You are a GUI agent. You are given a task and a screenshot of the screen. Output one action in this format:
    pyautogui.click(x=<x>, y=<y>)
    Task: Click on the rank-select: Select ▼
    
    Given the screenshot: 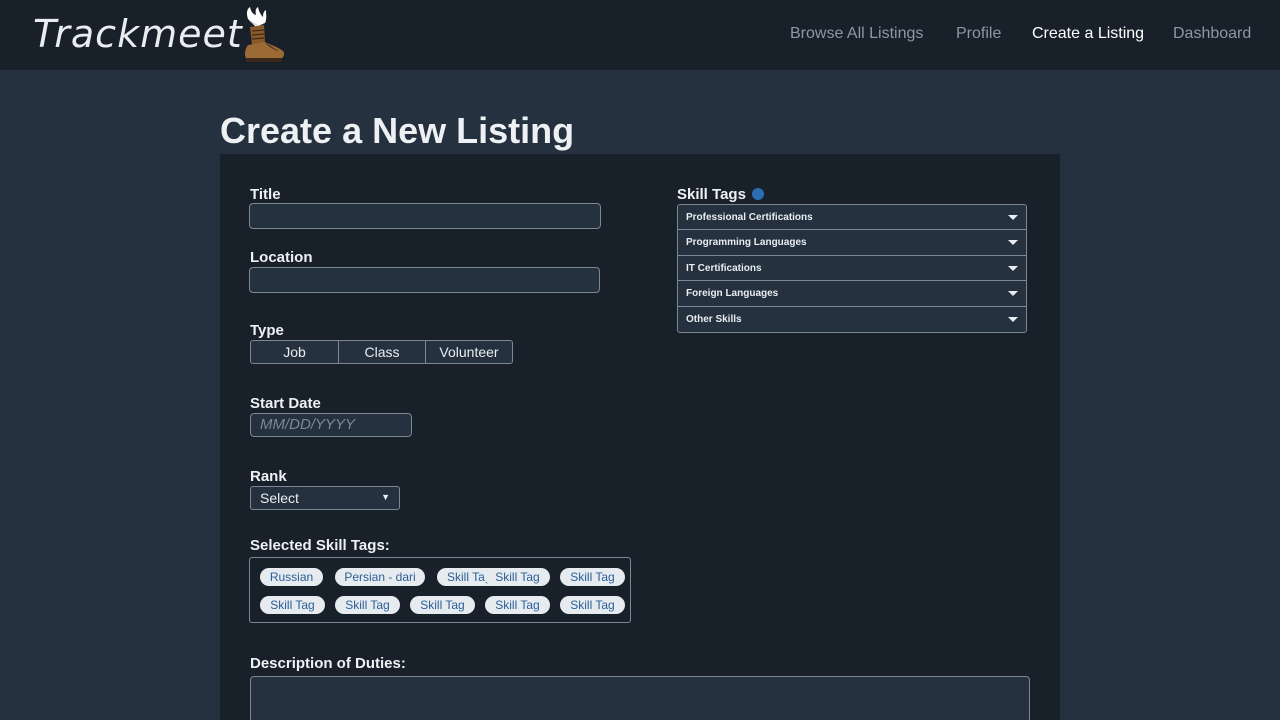 What is the action you would take?
    pyautogui.click(x=325, y=498)
    